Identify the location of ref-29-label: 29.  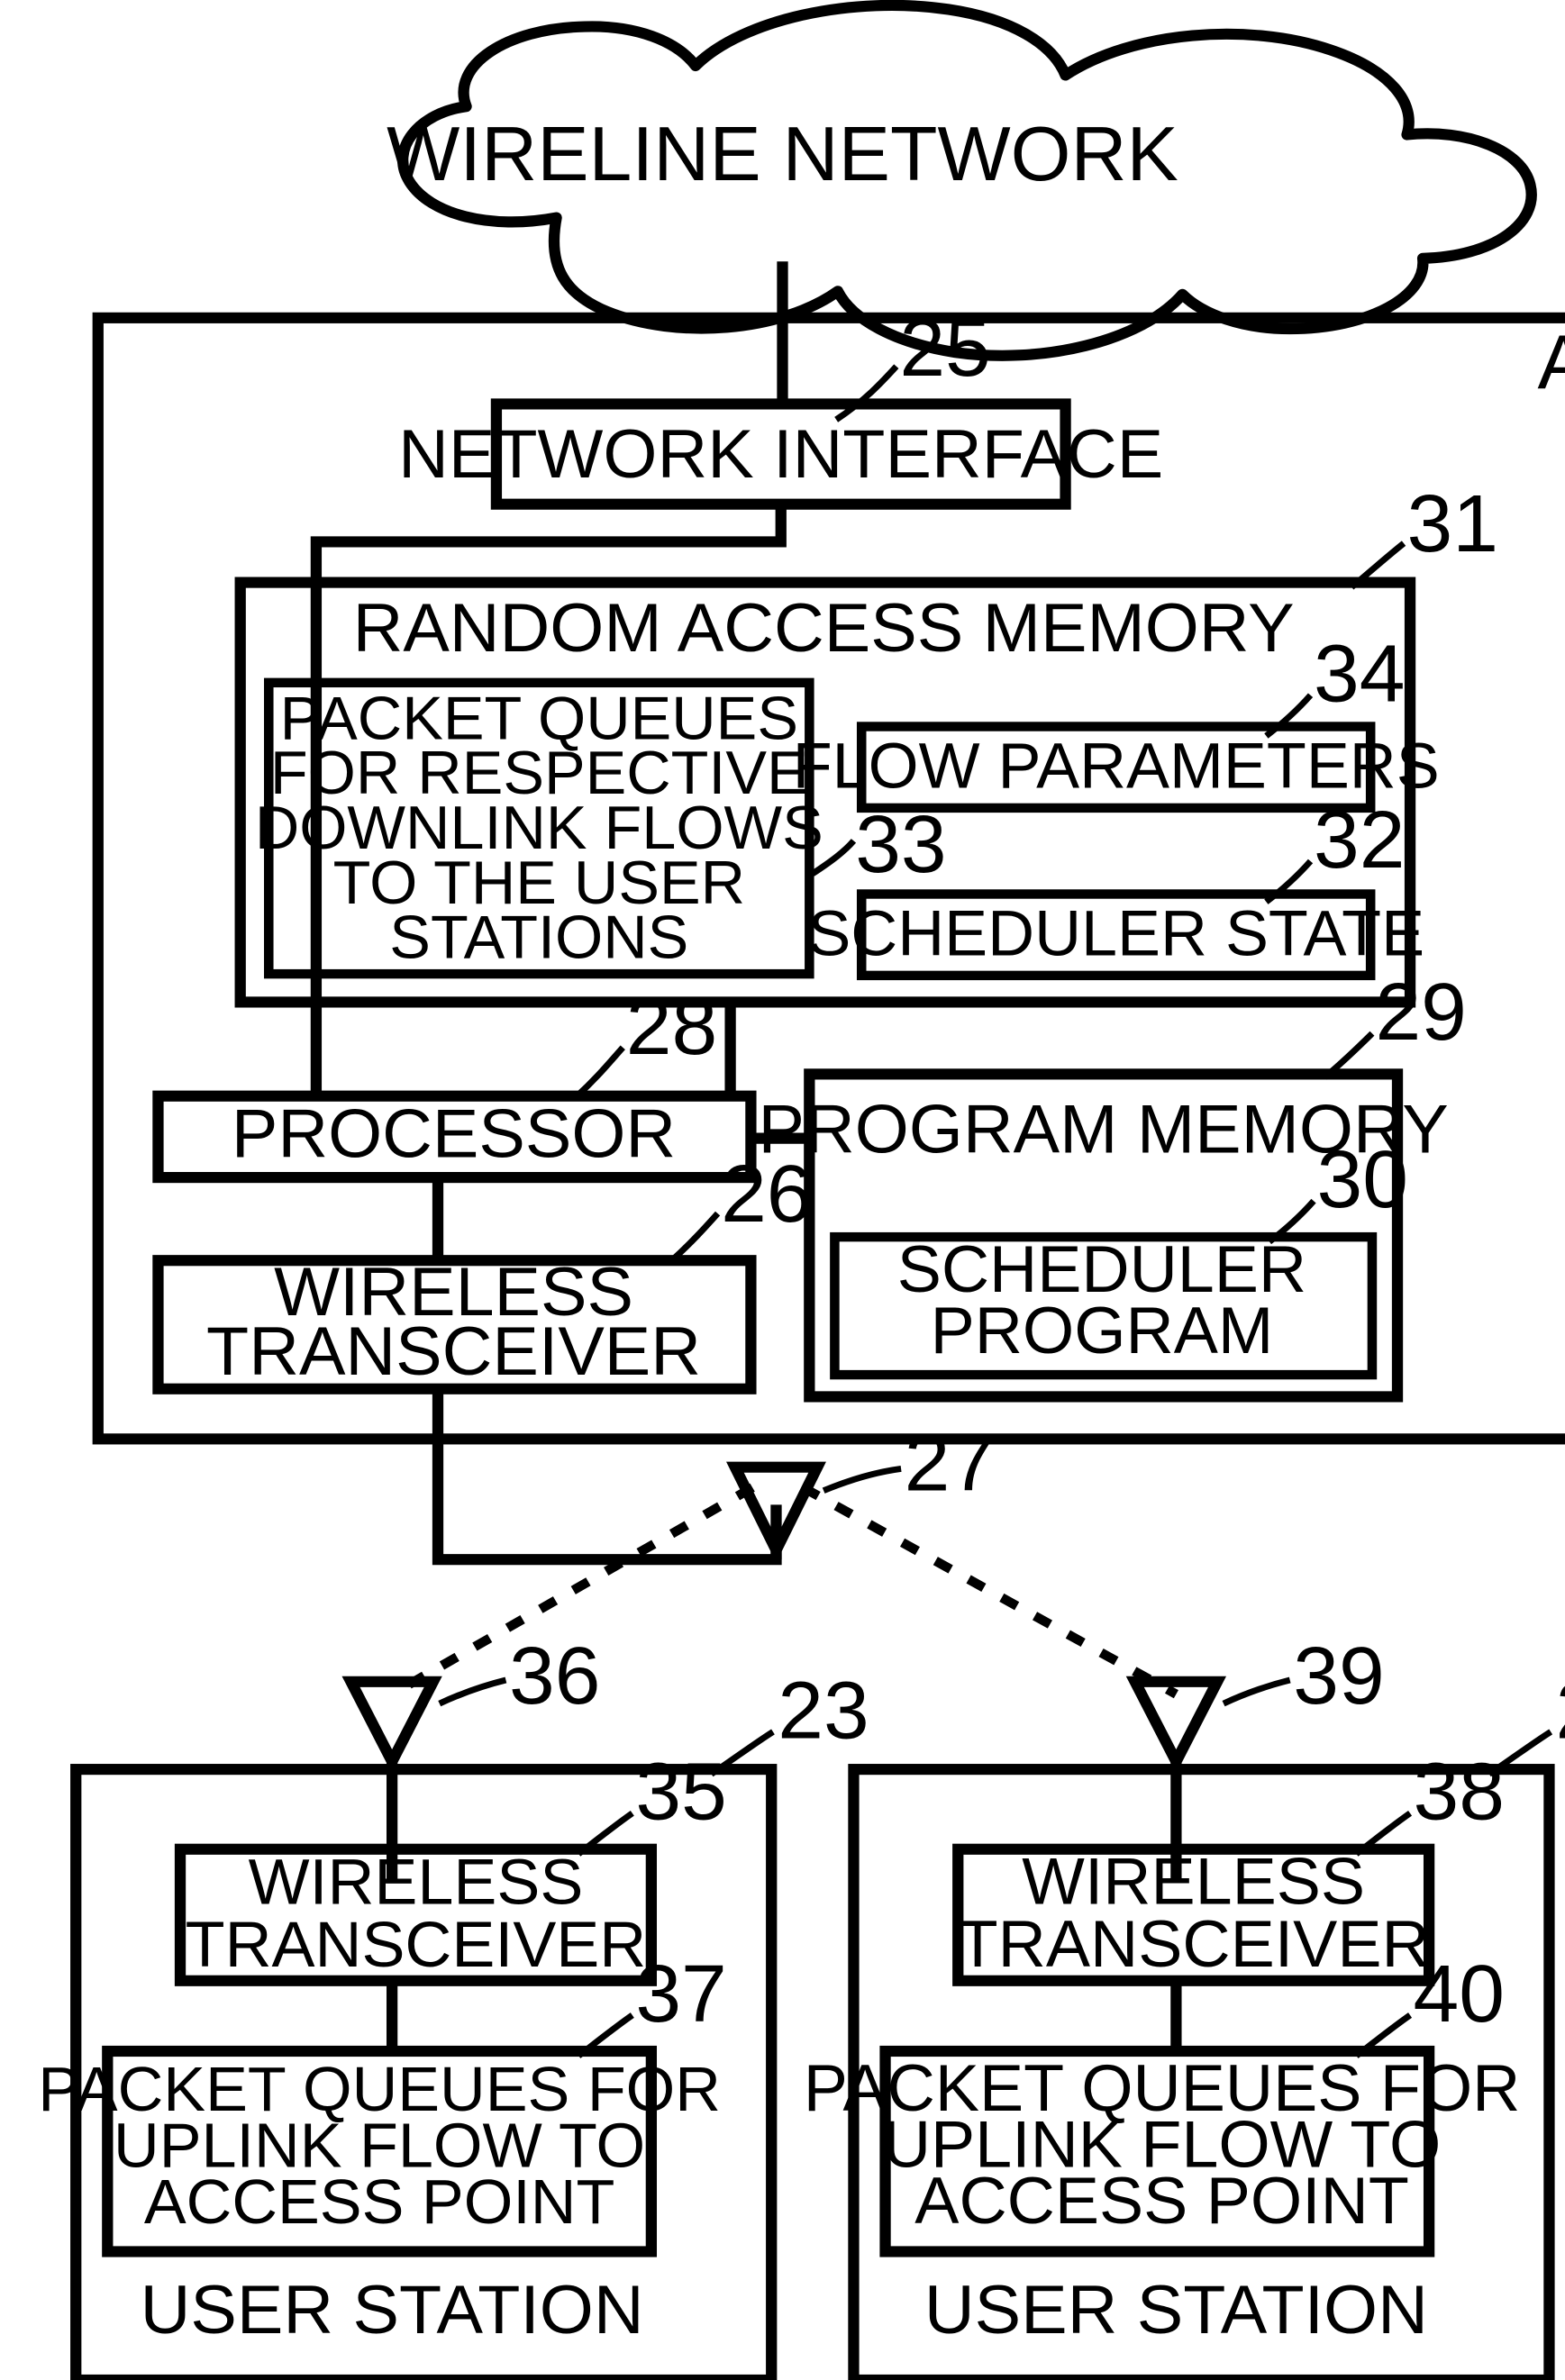
(1420, 1013).